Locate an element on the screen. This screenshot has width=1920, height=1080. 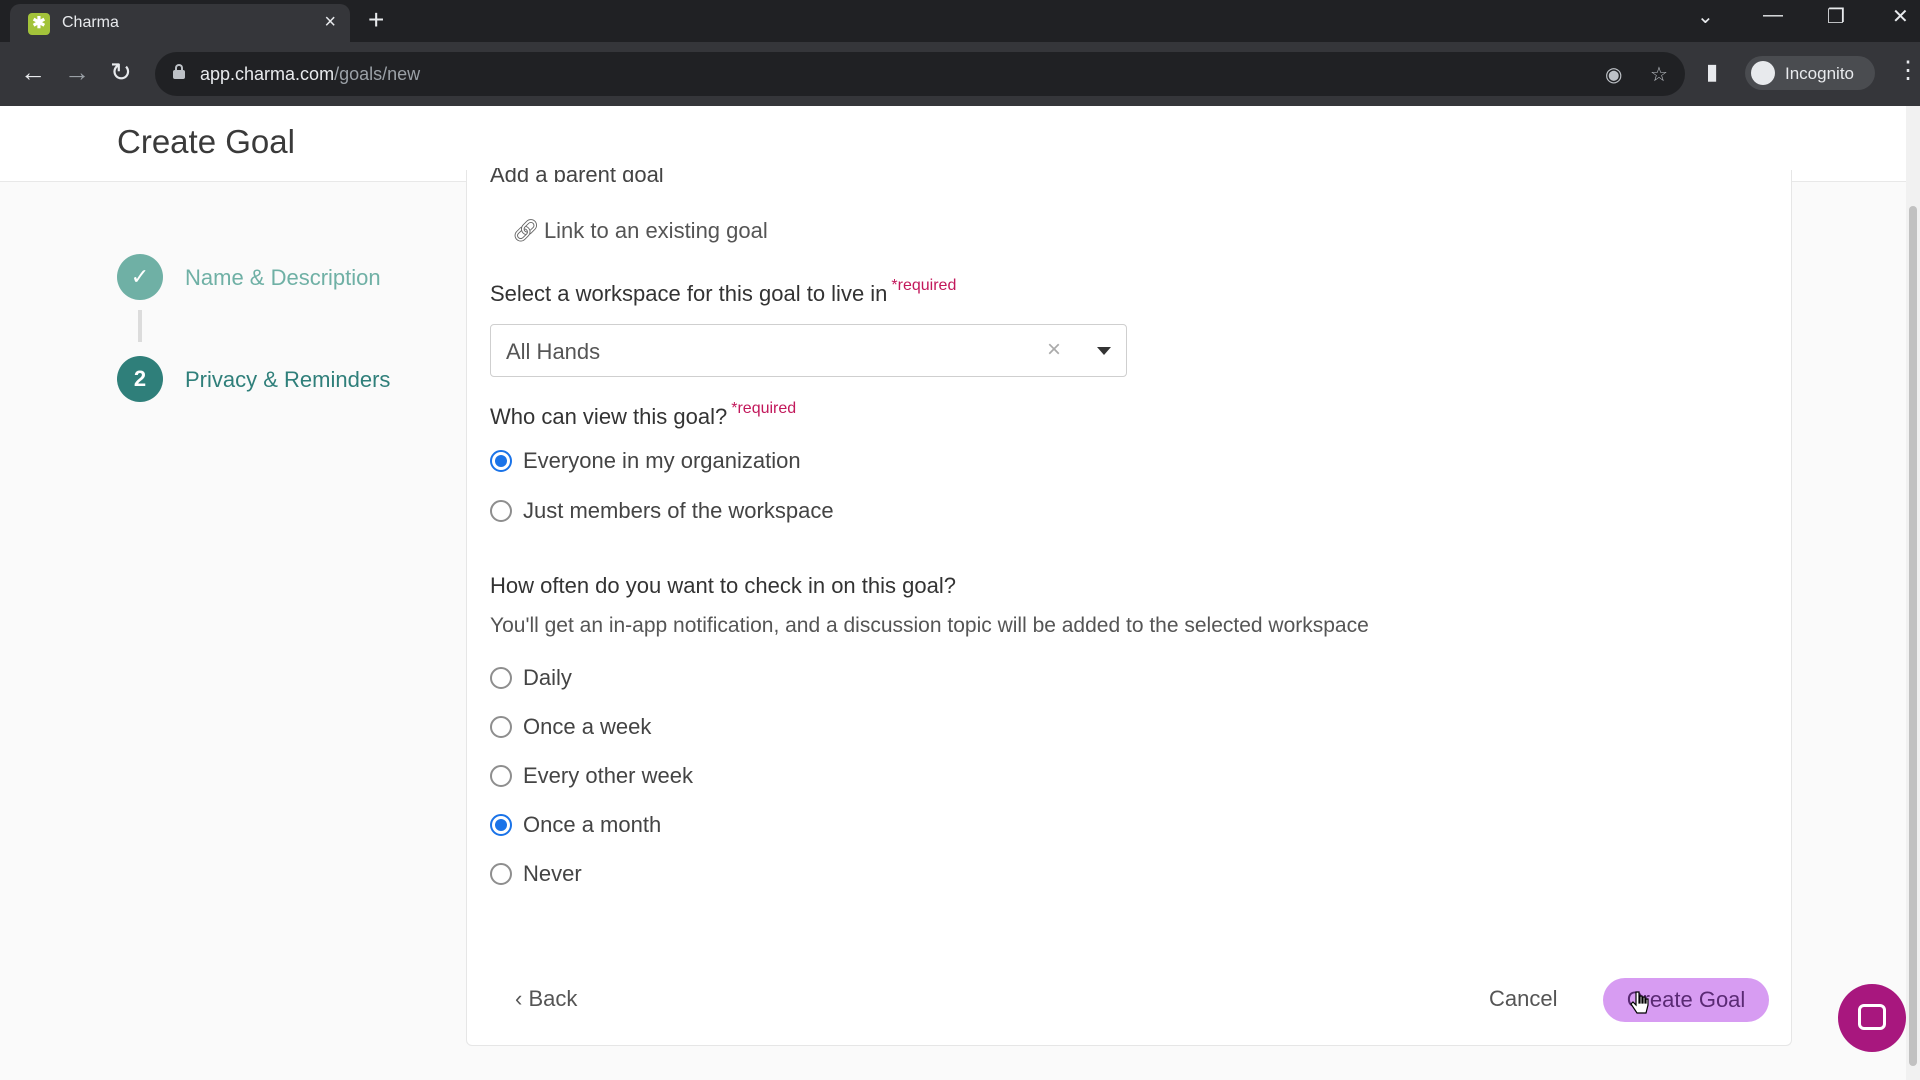
back-button: ‹ Back is located at coordinates (546, 999).